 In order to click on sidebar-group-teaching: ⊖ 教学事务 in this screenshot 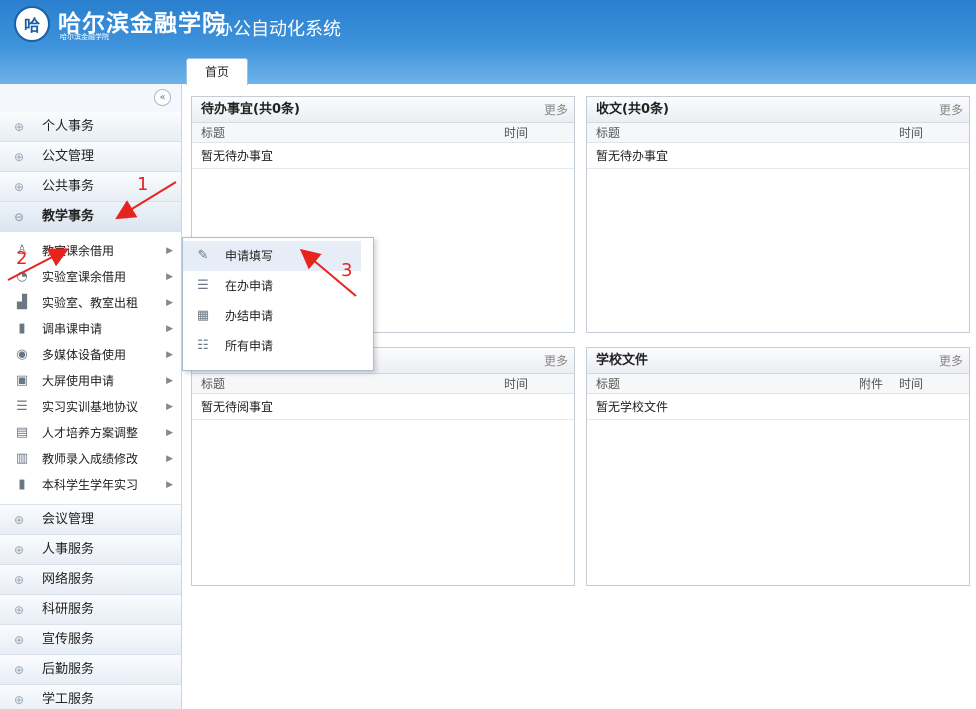, I will do `click(90, 217)`.